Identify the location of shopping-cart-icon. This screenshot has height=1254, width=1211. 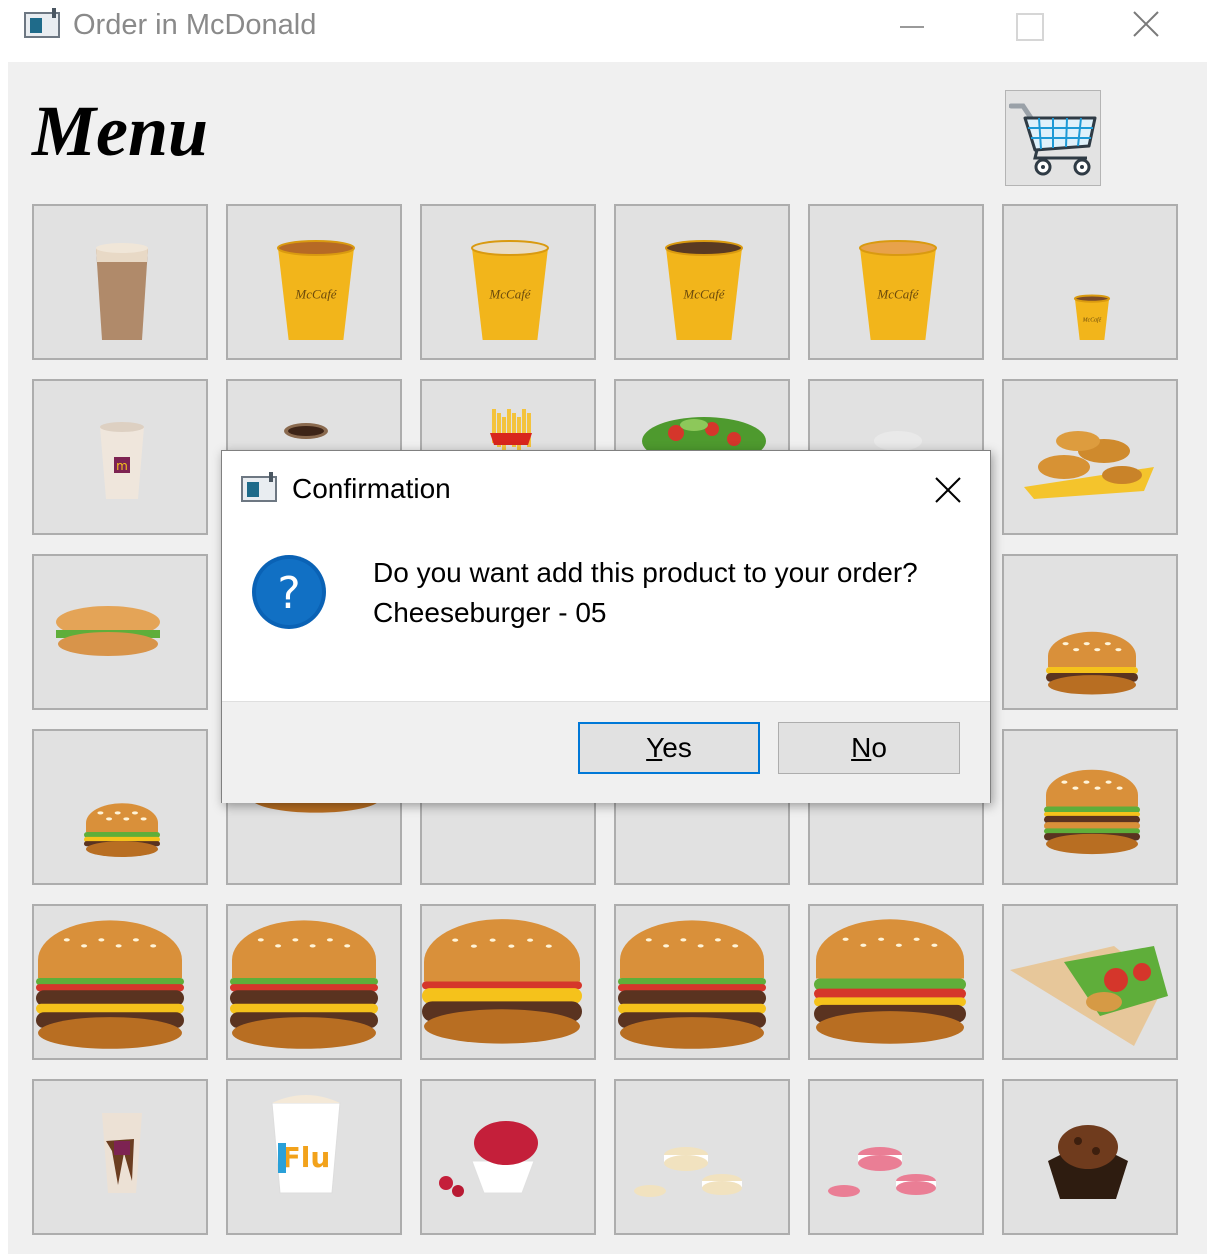
(1053, 139).